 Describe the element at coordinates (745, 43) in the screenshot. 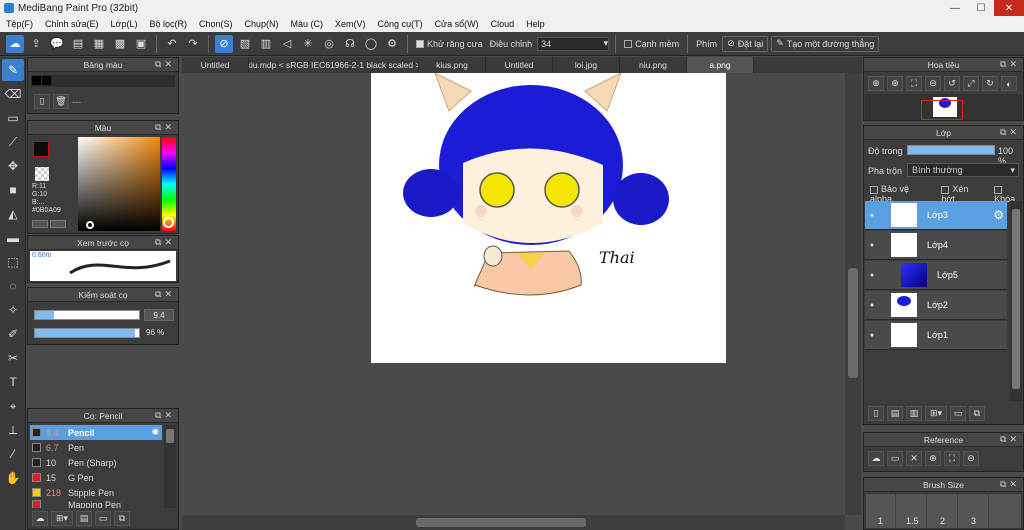

I see `reset-button: ⊘ Đặt lại` at that location.